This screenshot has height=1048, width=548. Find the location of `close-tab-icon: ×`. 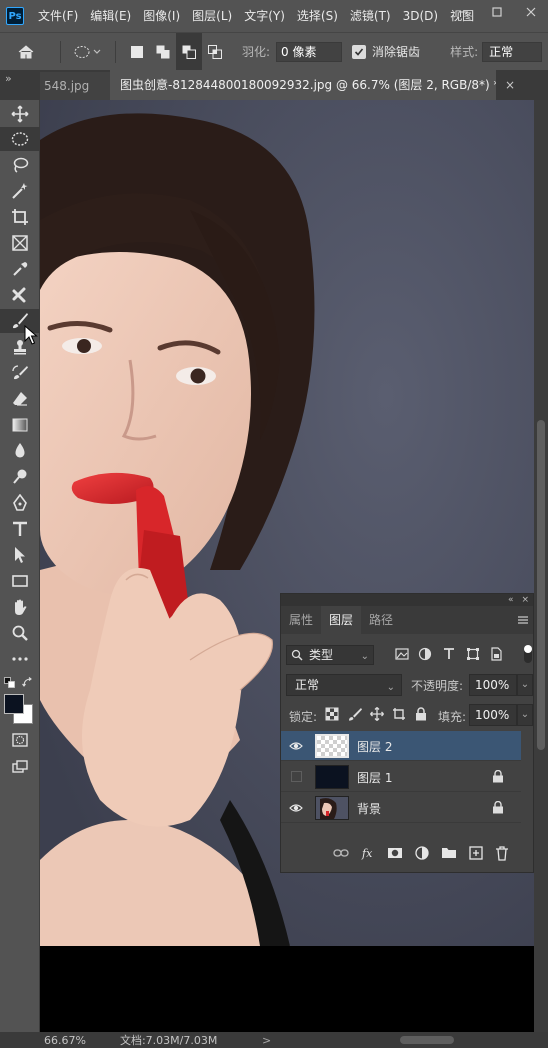

close-tab-icon: × is located at coordinates (510, 85).